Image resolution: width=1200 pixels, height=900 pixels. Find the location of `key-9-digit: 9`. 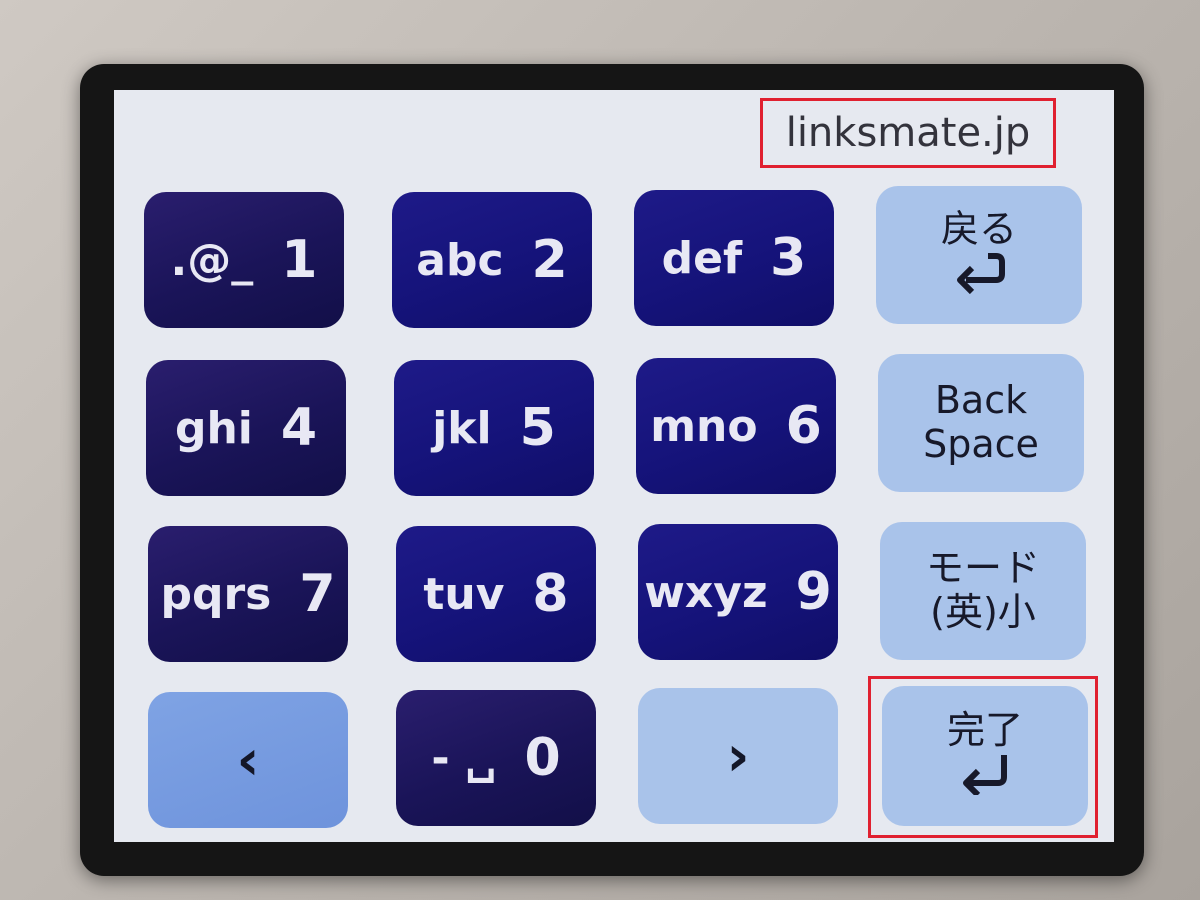

key-9-digit: 9 is located at coordinates (813, 592).